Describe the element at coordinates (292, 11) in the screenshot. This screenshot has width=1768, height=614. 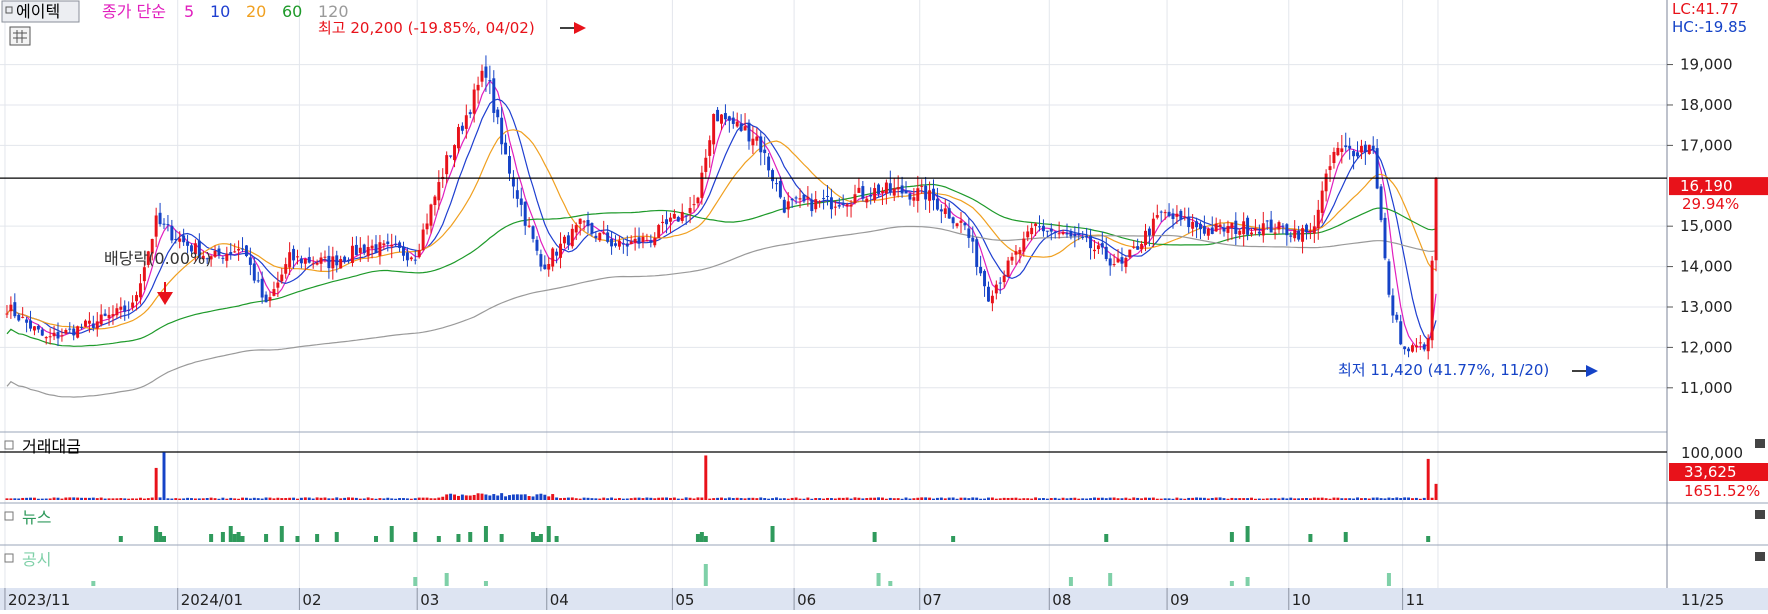
I see `ma-legend-item: 60` at that location.